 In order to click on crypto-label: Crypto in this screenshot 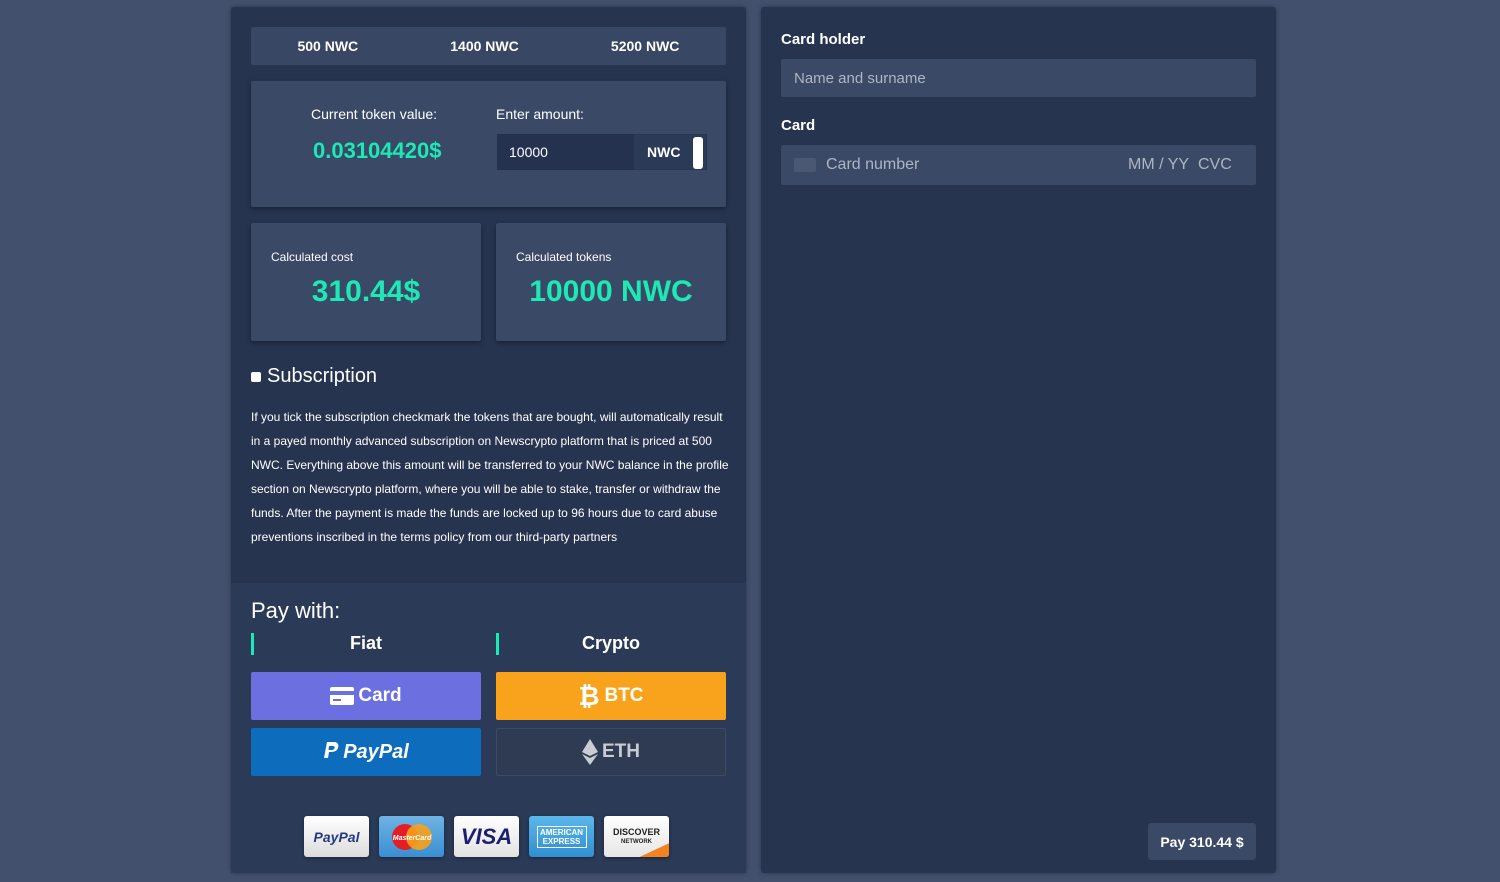, I will do `click(611, 643)`.